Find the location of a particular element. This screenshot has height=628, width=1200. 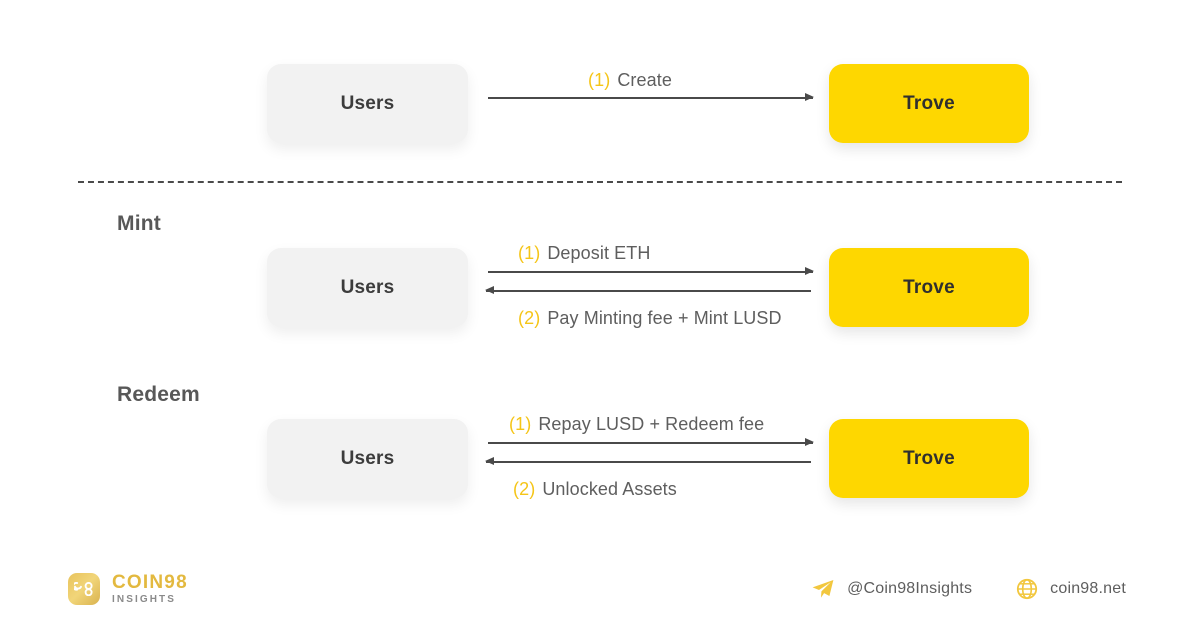

contact-telegram: @Coin98Insights is located at coordinates (891, 589).